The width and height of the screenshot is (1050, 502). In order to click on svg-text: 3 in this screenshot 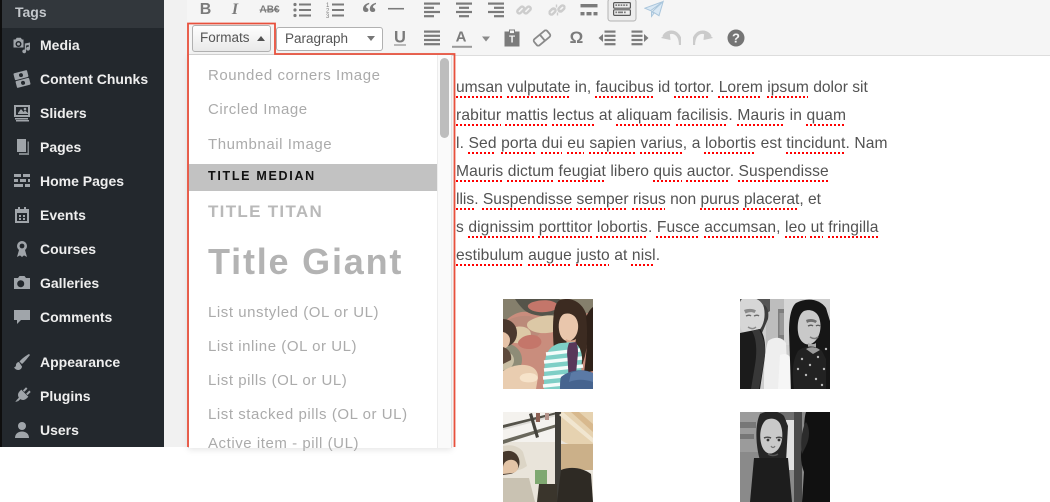, I will do `click(328, 16)`.